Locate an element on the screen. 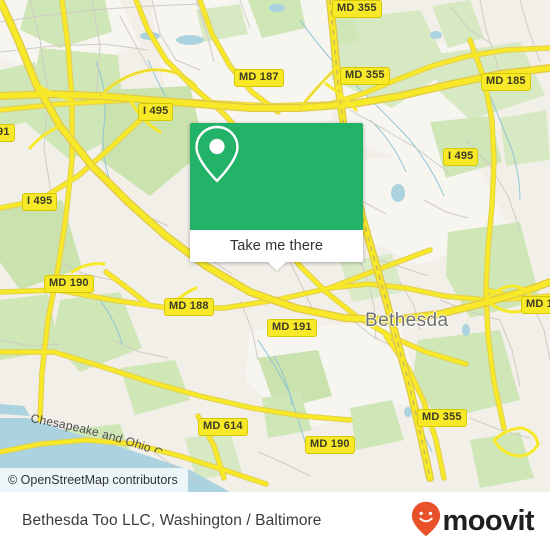 The height and width of the screenshot is (550, 550). road-shield: MD 614 is located at coordinates (223, 427).